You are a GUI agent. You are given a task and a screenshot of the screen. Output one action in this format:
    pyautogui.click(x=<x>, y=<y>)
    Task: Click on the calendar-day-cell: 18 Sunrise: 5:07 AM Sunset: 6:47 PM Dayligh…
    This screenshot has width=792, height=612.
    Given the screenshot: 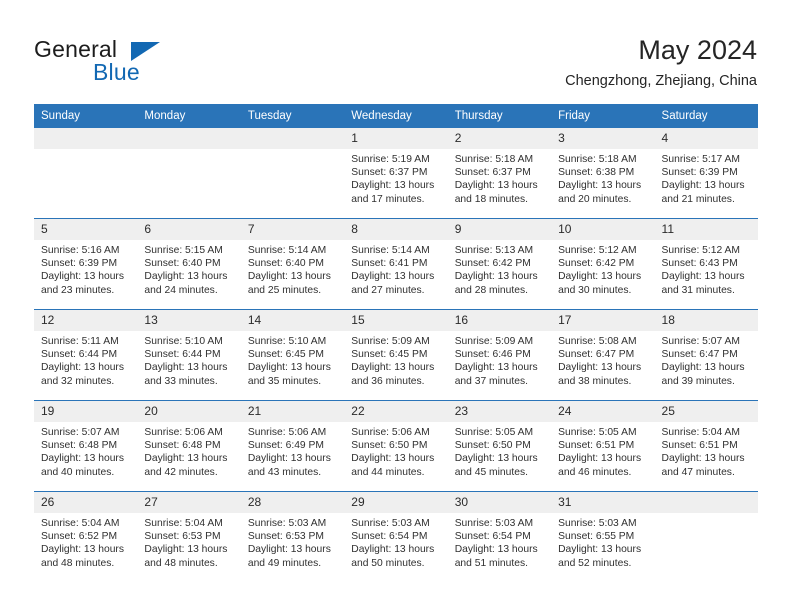 What is the action you would take?
    pyautogui.click(x=706, y=355)
    